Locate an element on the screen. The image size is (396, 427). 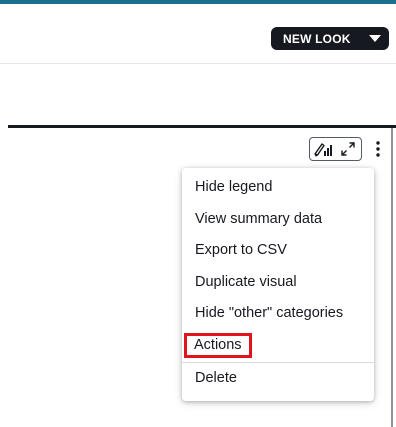
visual-top-border is located at coordinates (202, 126).